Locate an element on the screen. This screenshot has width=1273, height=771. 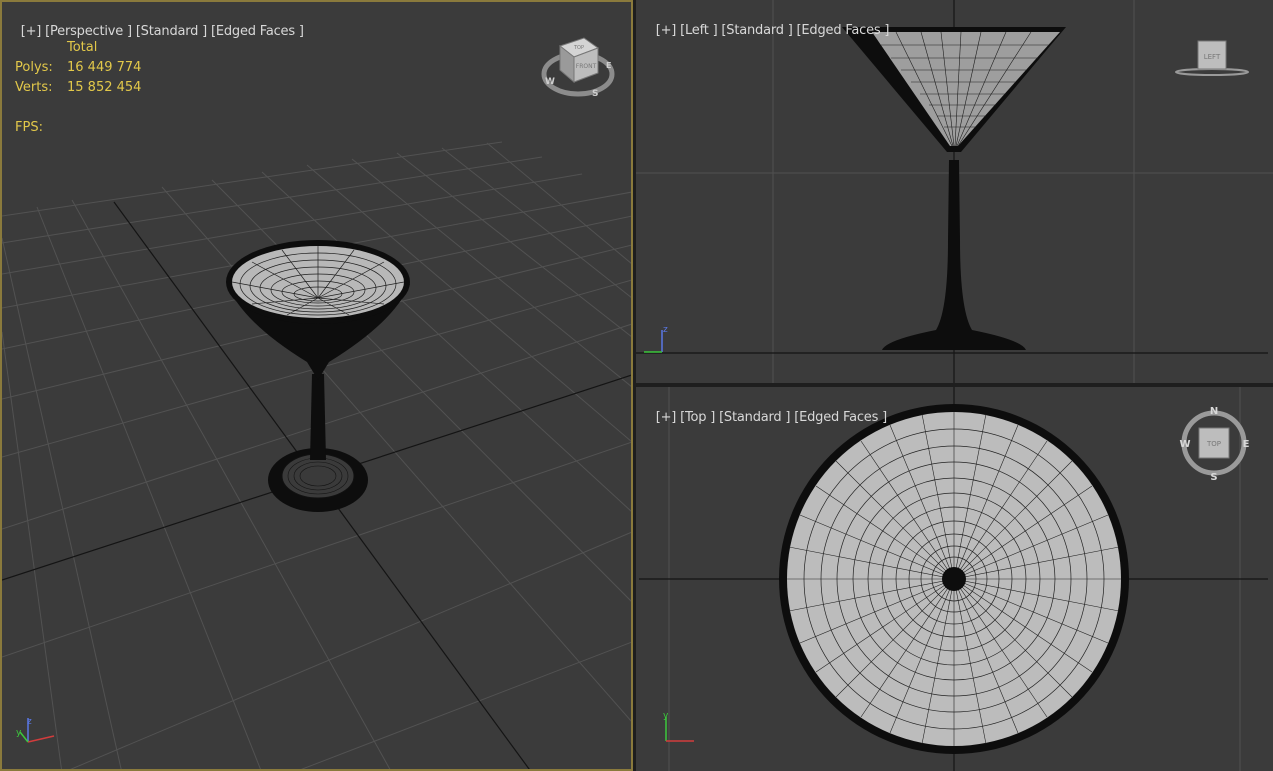
viewcube-left: LEFT is located at coordinates (1212, 58).